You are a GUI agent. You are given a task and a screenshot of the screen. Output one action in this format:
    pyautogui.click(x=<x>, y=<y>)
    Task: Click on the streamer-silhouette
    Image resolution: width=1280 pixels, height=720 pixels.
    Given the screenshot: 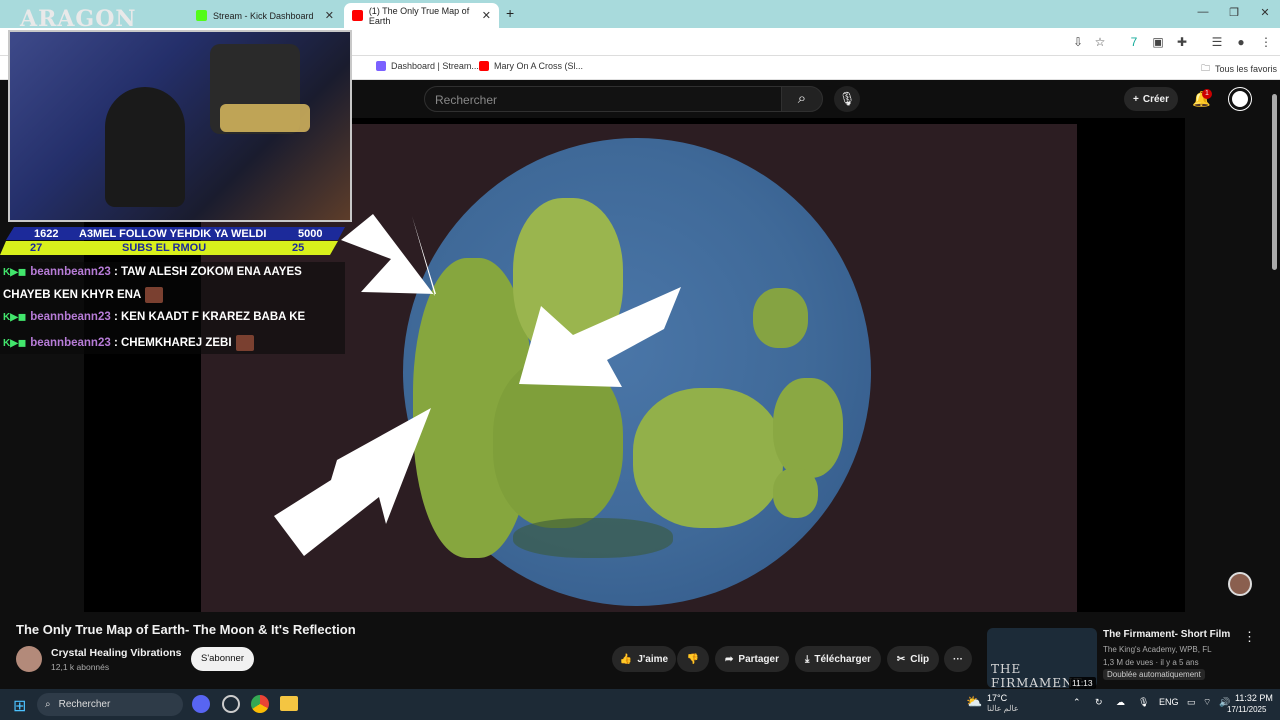 What is the action you would take?
    pyautogui.click(x=145, y=147)
    